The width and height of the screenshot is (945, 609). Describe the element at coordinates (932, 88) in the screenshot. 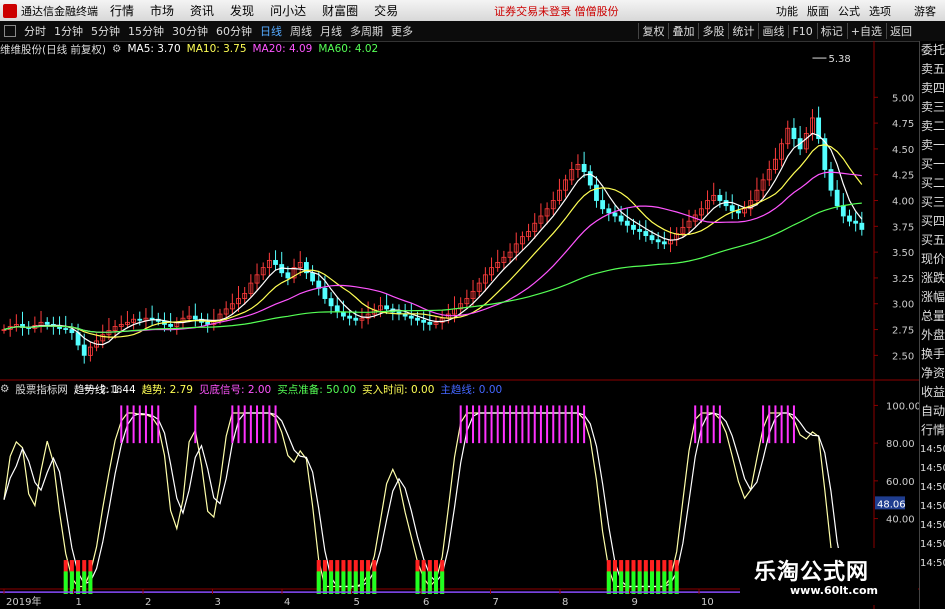

I see `sidebar-item: 卖四` at that location.